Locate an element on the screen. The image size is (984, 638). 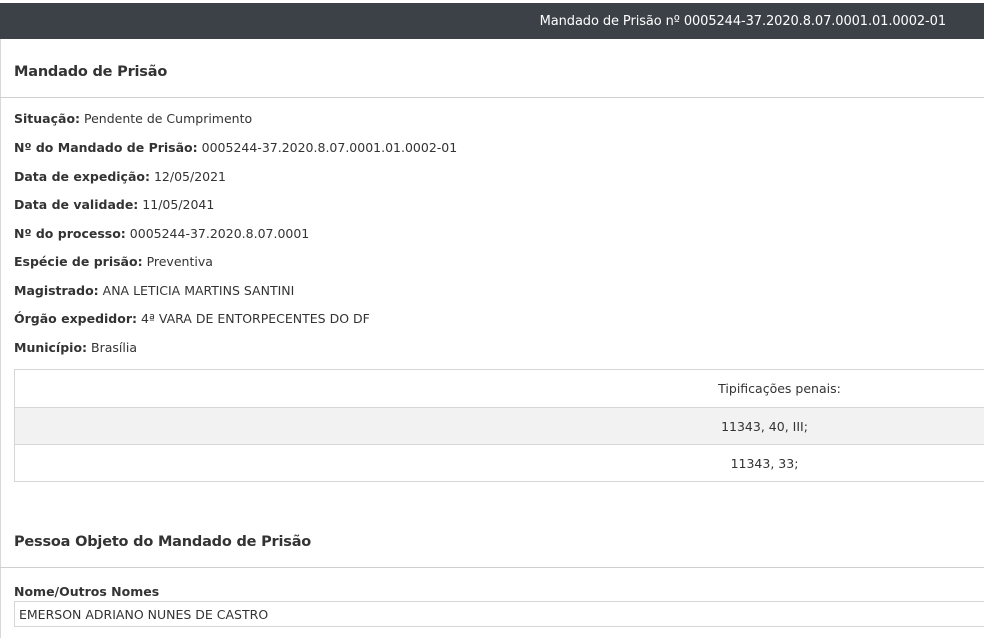
field-value: 0005244-37.2020.8.07.0001 is located at coordinates (219, 233).